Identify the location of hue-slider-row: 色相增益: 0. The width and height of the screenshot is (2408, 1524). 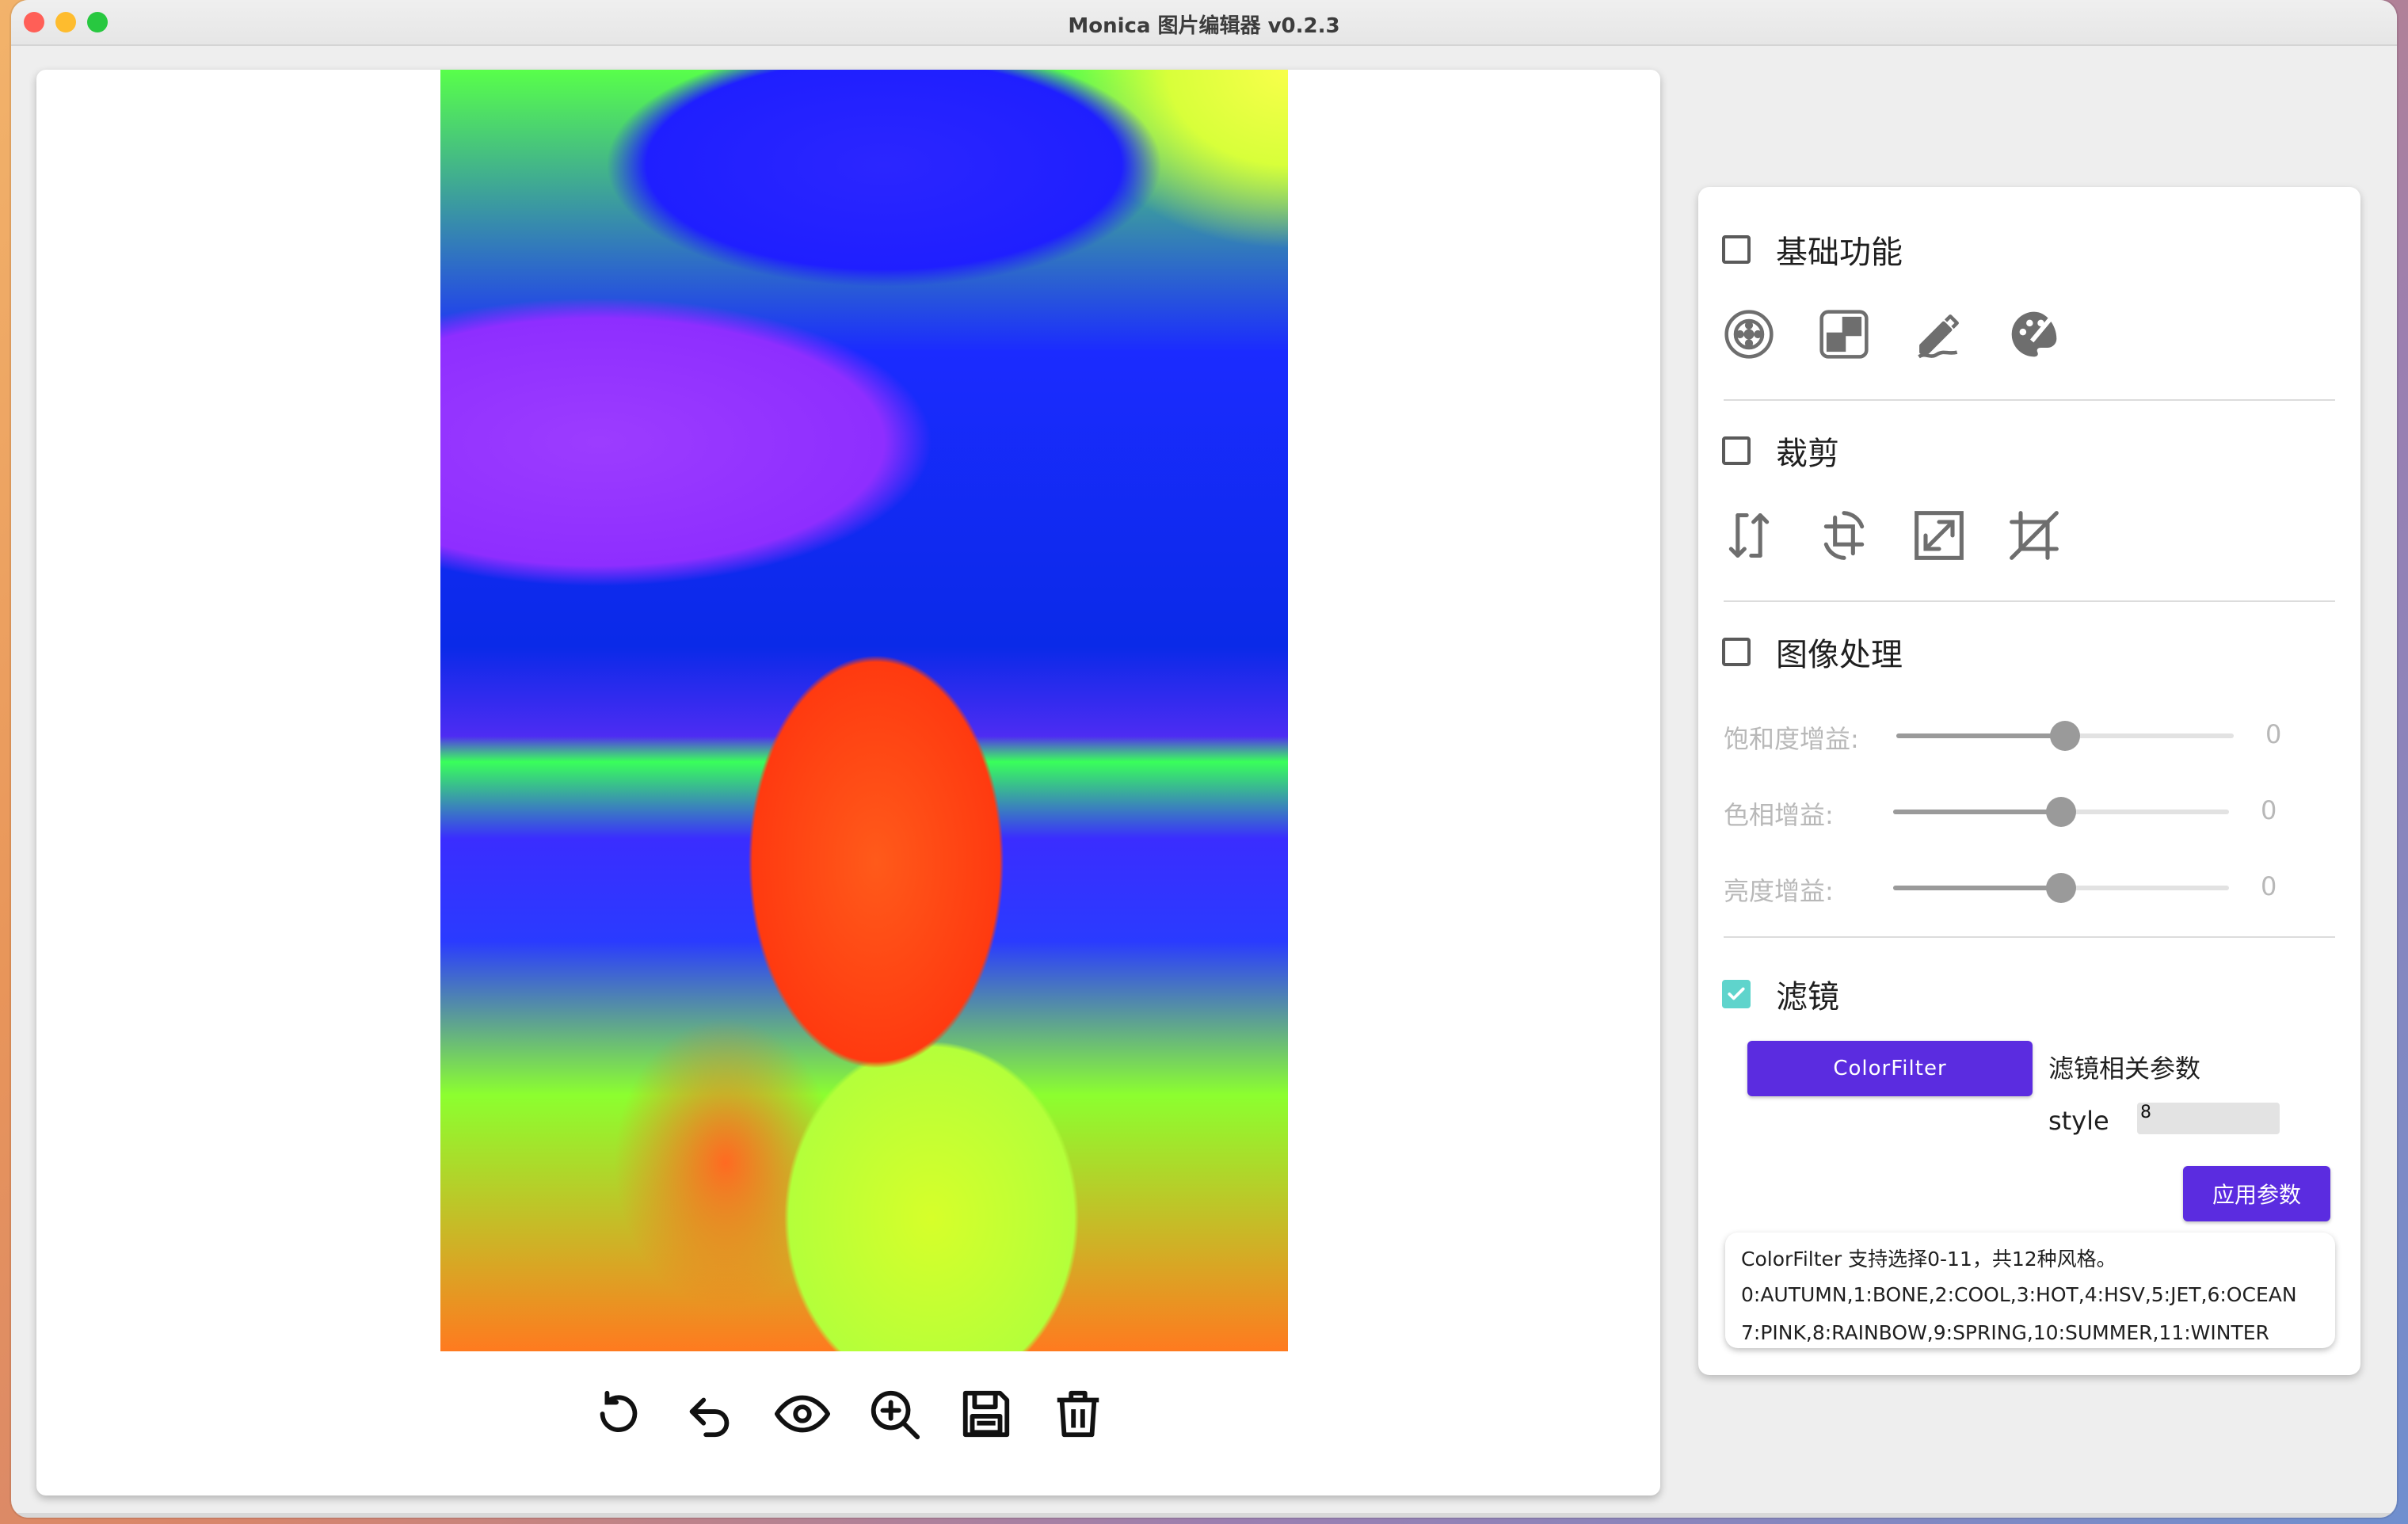
(2029, 811).